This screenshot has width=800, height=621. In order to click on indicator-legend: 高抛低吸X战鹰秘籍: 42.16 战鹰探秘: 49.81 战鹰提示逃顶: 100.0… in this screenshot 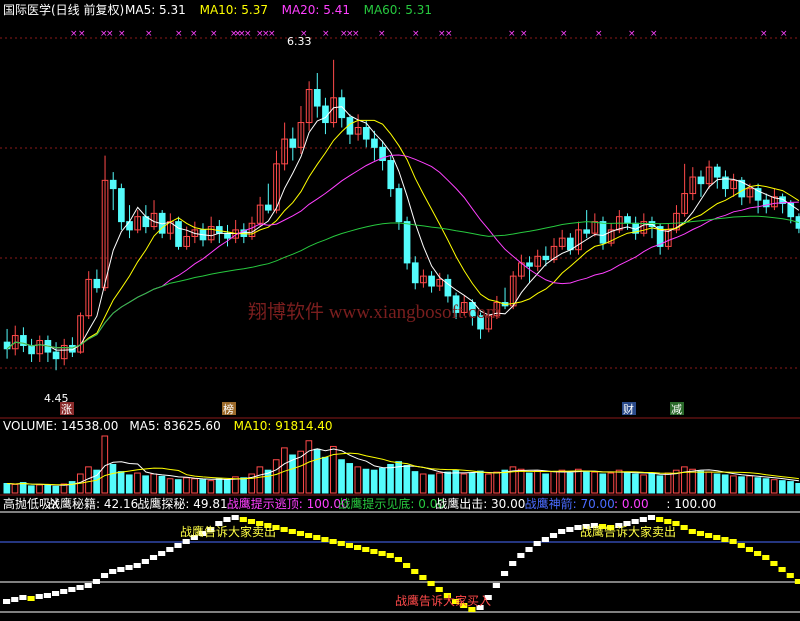, I will do `click(359, 503)`.